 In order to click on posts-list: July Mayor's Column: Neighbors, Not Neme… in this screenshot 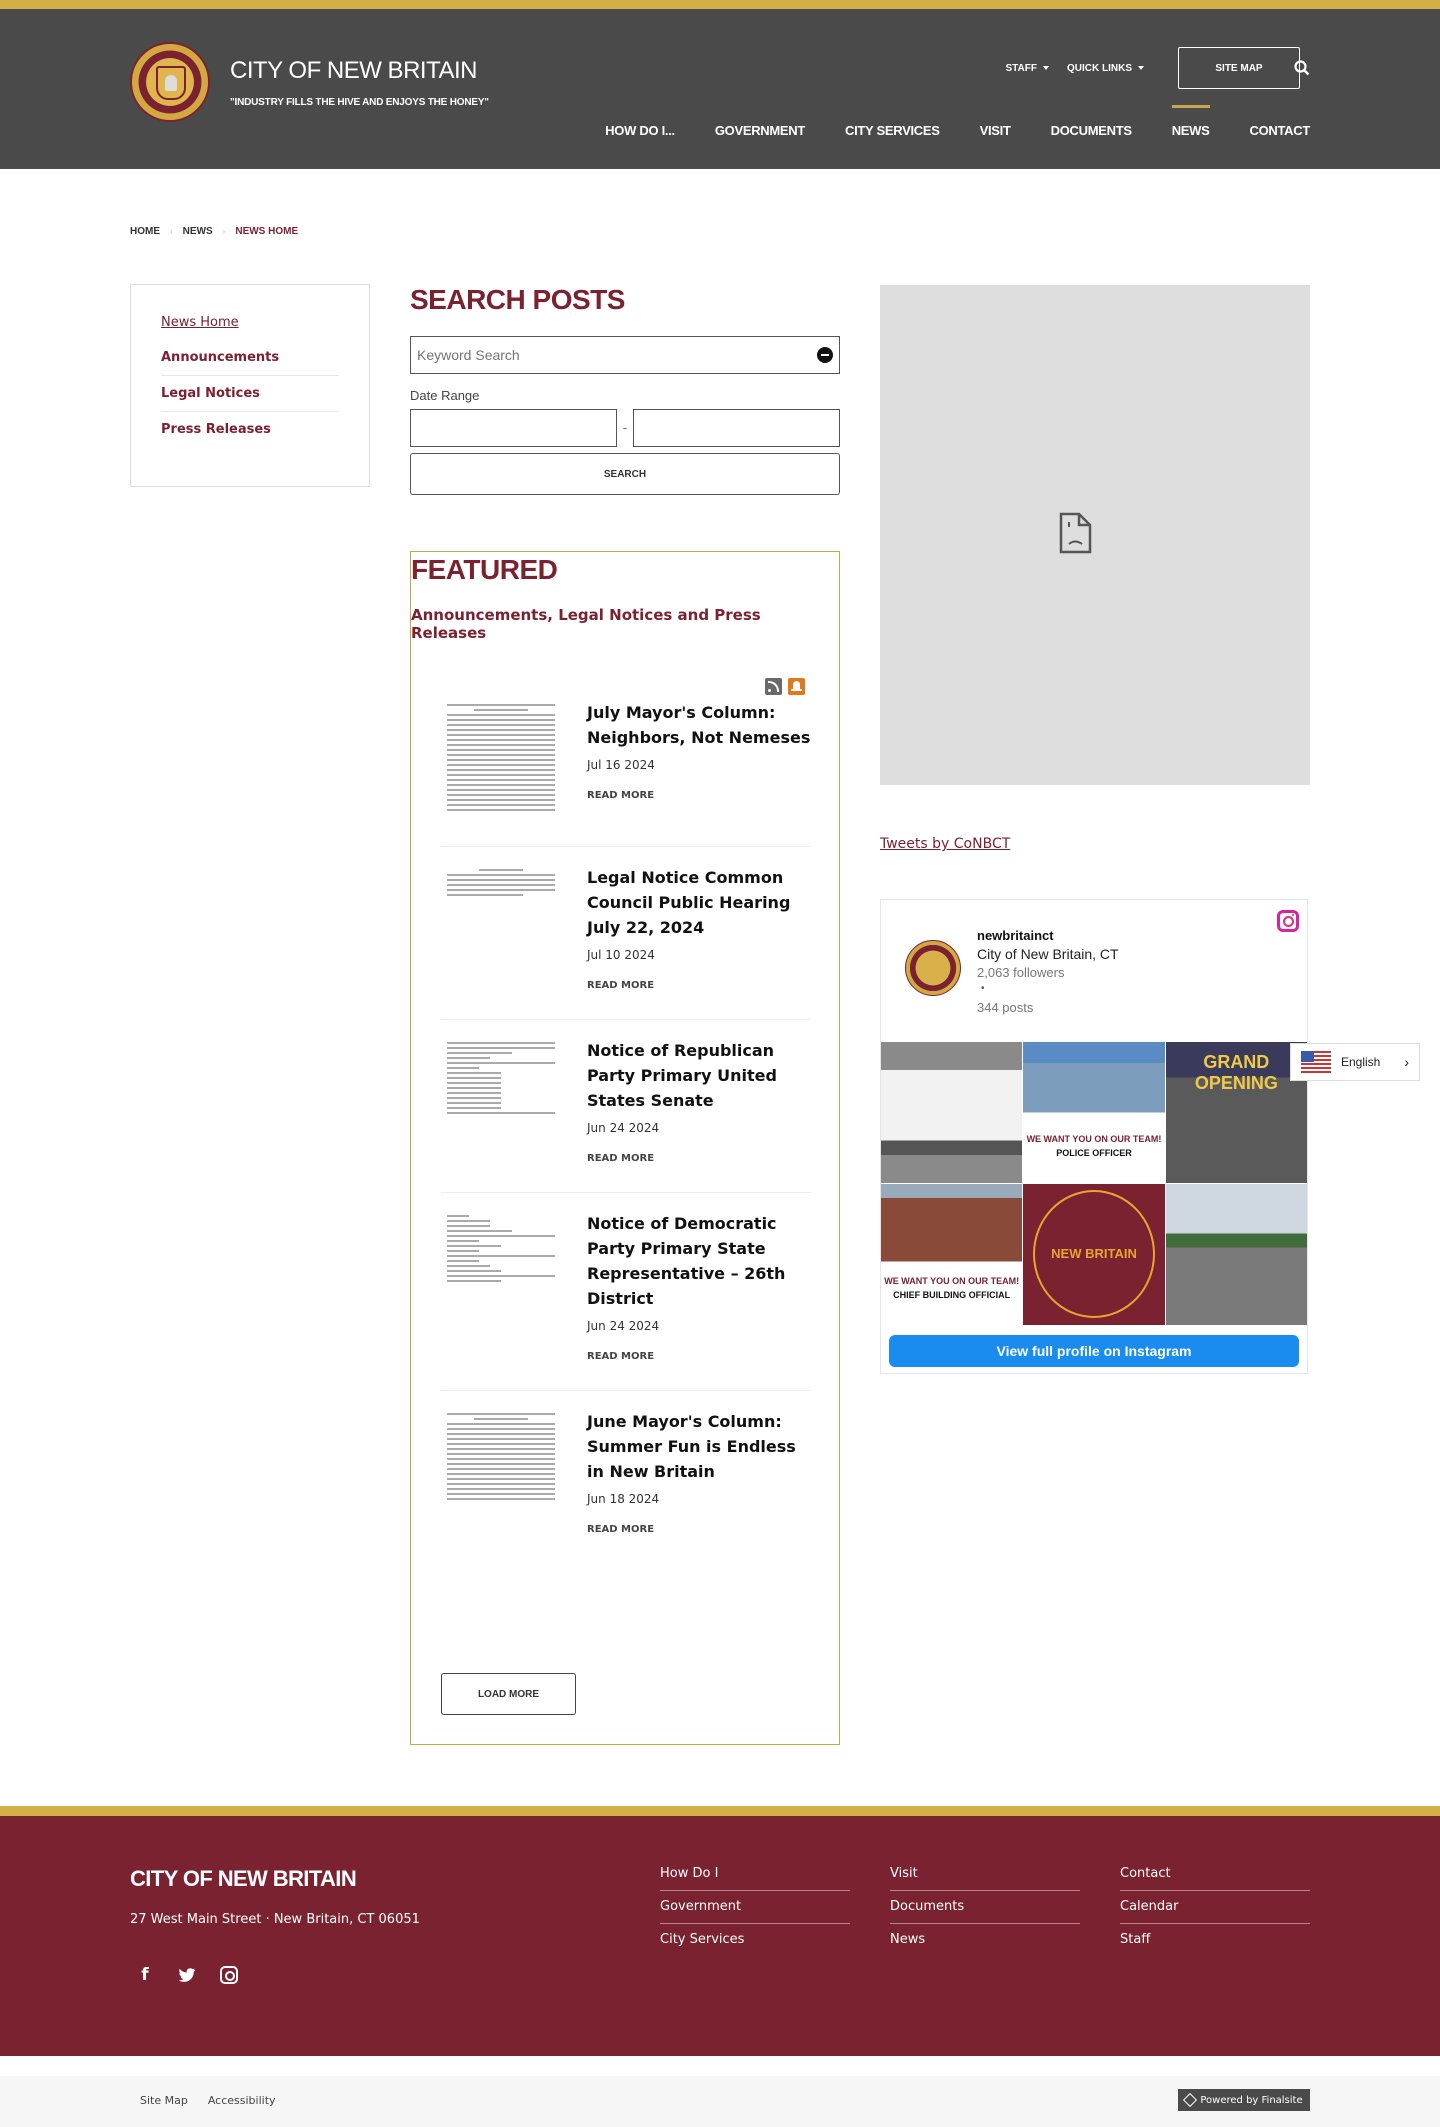, I will do `click(626, 1122)`.